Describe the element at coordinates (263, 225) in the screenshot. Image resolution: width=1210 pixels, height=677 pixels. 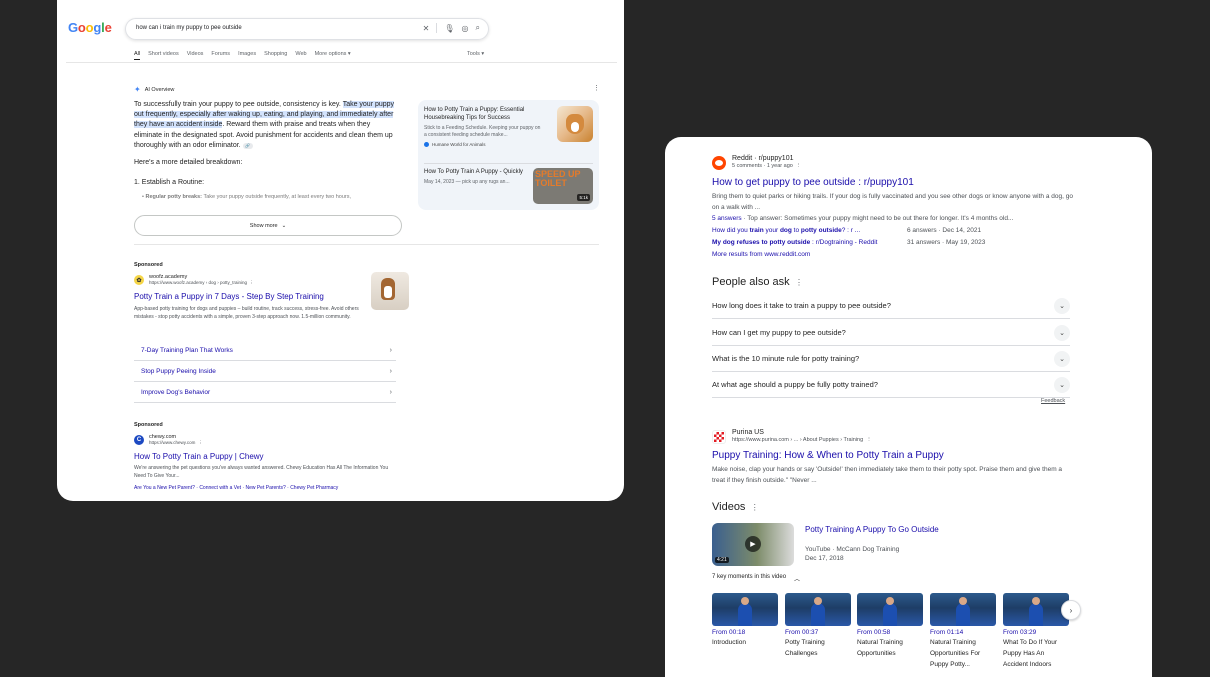
I see `show-more-label: Show more` at that location.